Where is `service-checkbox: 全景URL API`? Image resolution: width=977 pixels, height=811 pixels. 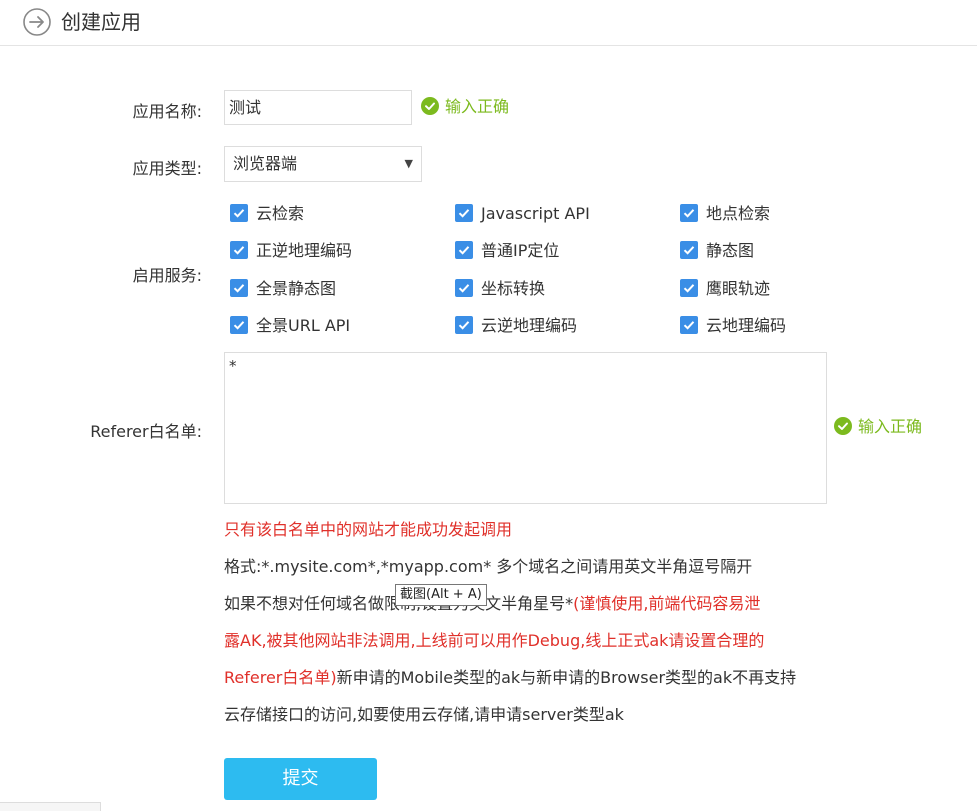
service-checkbox: 全景URL API is located at coordinates (290, 326).